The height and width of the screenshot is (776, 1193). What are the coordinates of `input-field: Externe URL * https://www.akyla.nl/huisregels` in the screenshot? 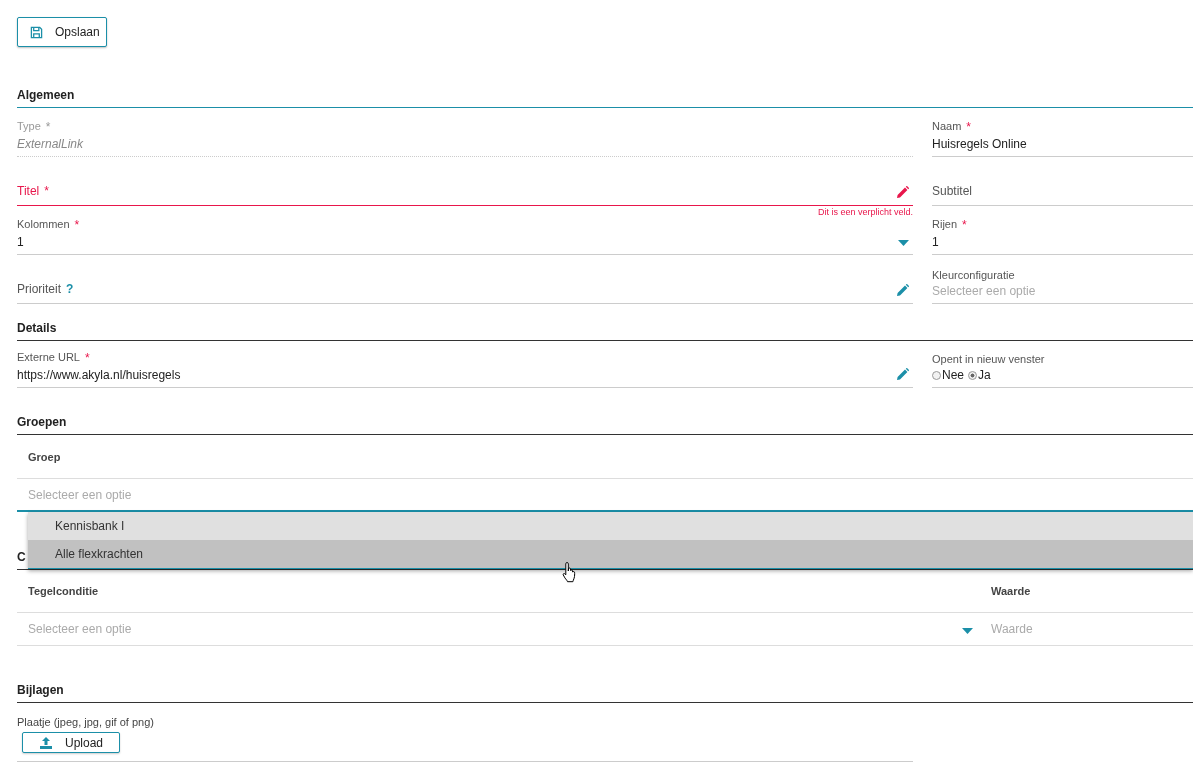 It's located at (465, 369).